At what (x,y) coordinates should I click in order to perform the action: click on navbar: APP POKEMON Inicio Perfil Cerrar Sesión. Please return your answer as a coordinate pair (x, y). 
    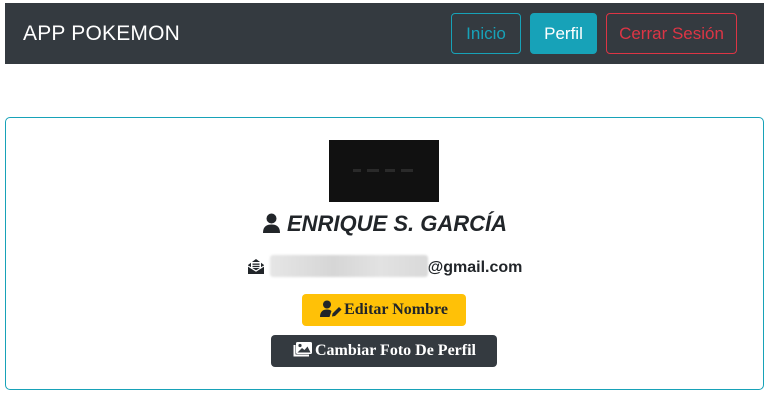
    Looking at the image, I should click on (384, 33).